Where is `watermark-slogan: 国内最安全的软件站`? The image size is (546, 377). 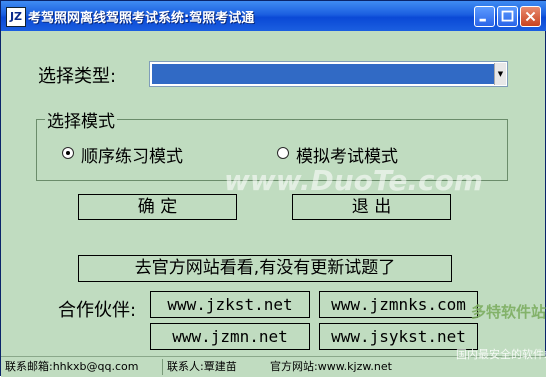
watermark-slogan: 国内最安全的软件站 is located at coordinates (501, 354).